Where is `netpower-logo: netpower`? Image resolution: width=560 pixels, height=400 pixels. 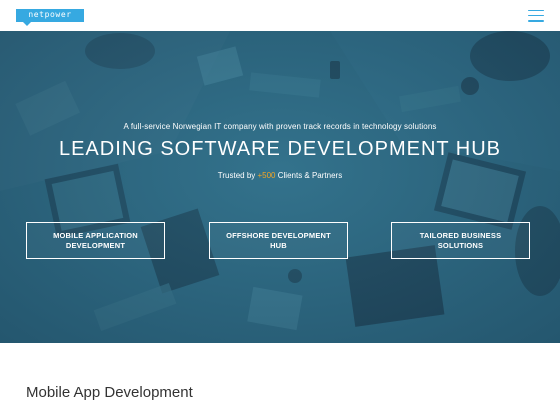 netpower-logo: netpower is located at coordinates (50, 17).